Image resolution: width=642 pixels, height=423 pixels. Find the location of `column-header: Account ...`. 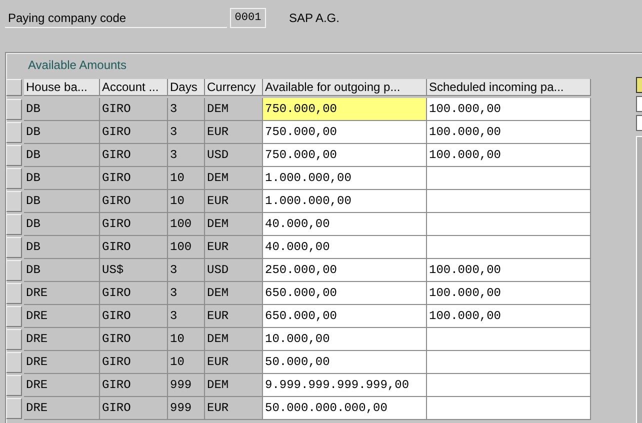

column-header: Account ... is located at coordinates (134, 87).